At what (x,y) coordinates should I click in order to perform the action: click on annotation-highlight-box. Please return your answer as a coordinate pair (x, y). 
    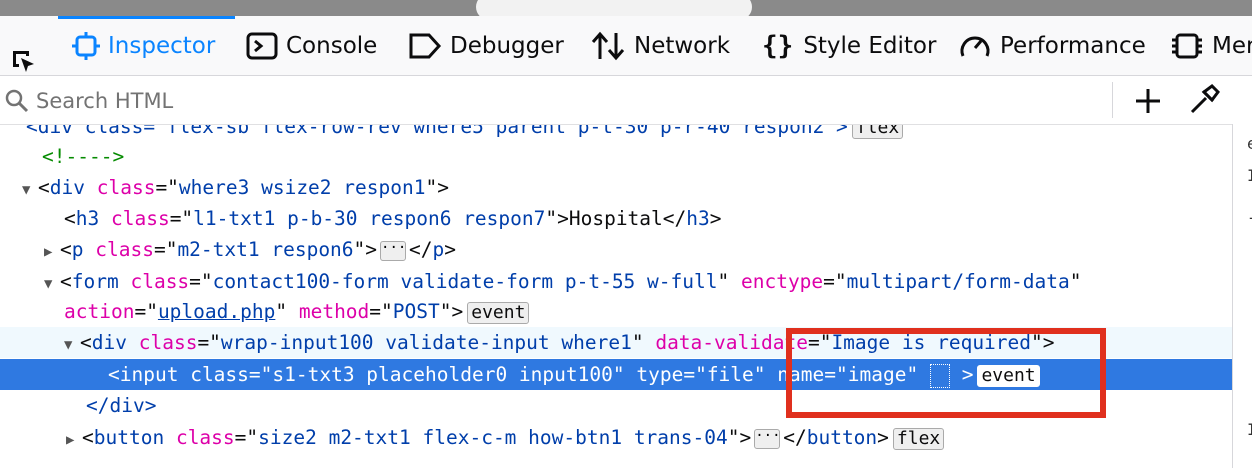
    Looking at the image, I should click on (946, 373).